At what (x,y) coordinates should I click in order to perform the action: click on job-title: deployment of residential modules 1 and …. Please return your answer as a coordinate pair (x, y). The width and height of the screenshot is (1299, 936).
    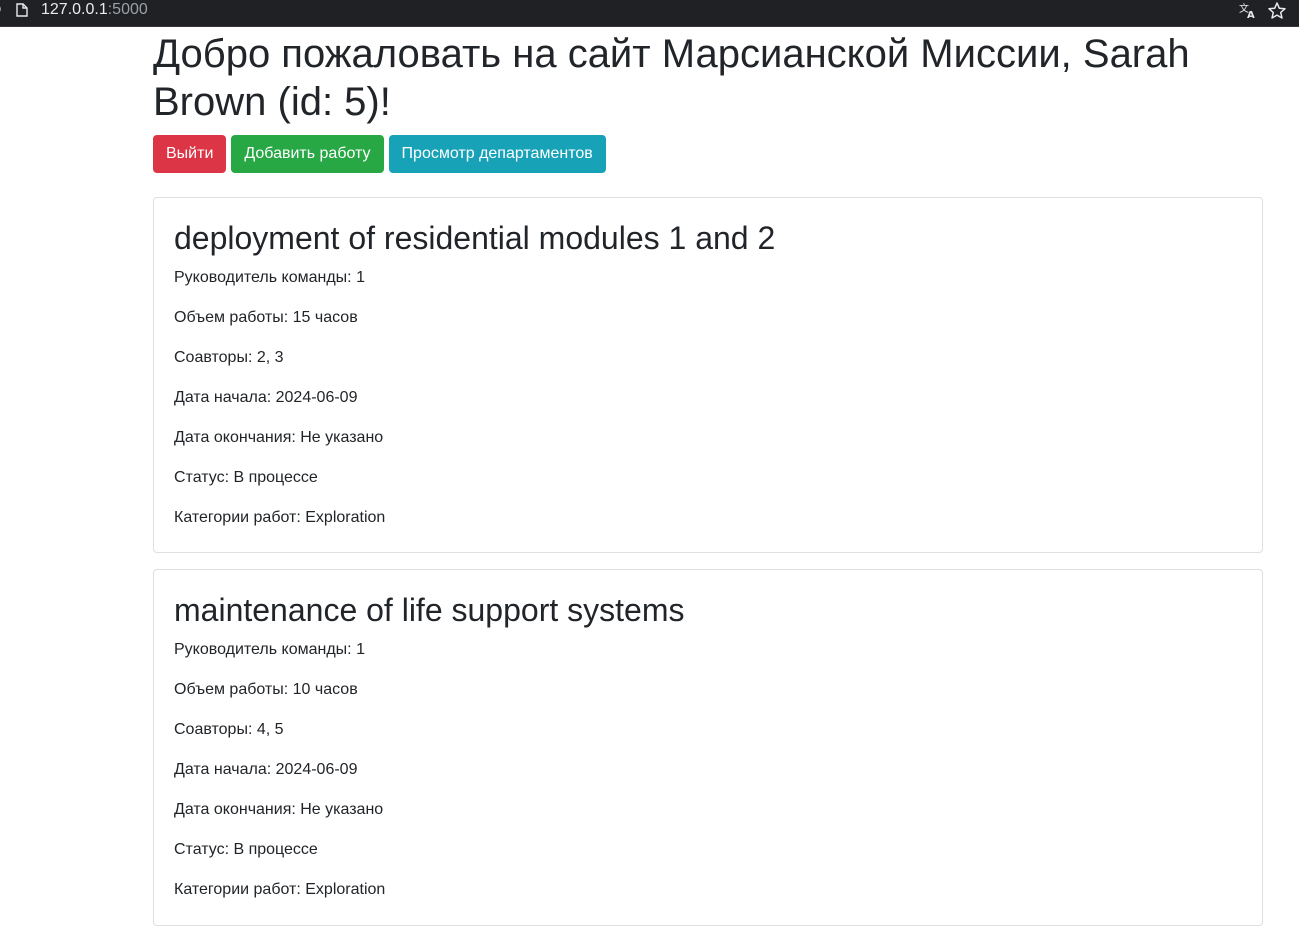
    Looking at the image, I should click on (475, 238).